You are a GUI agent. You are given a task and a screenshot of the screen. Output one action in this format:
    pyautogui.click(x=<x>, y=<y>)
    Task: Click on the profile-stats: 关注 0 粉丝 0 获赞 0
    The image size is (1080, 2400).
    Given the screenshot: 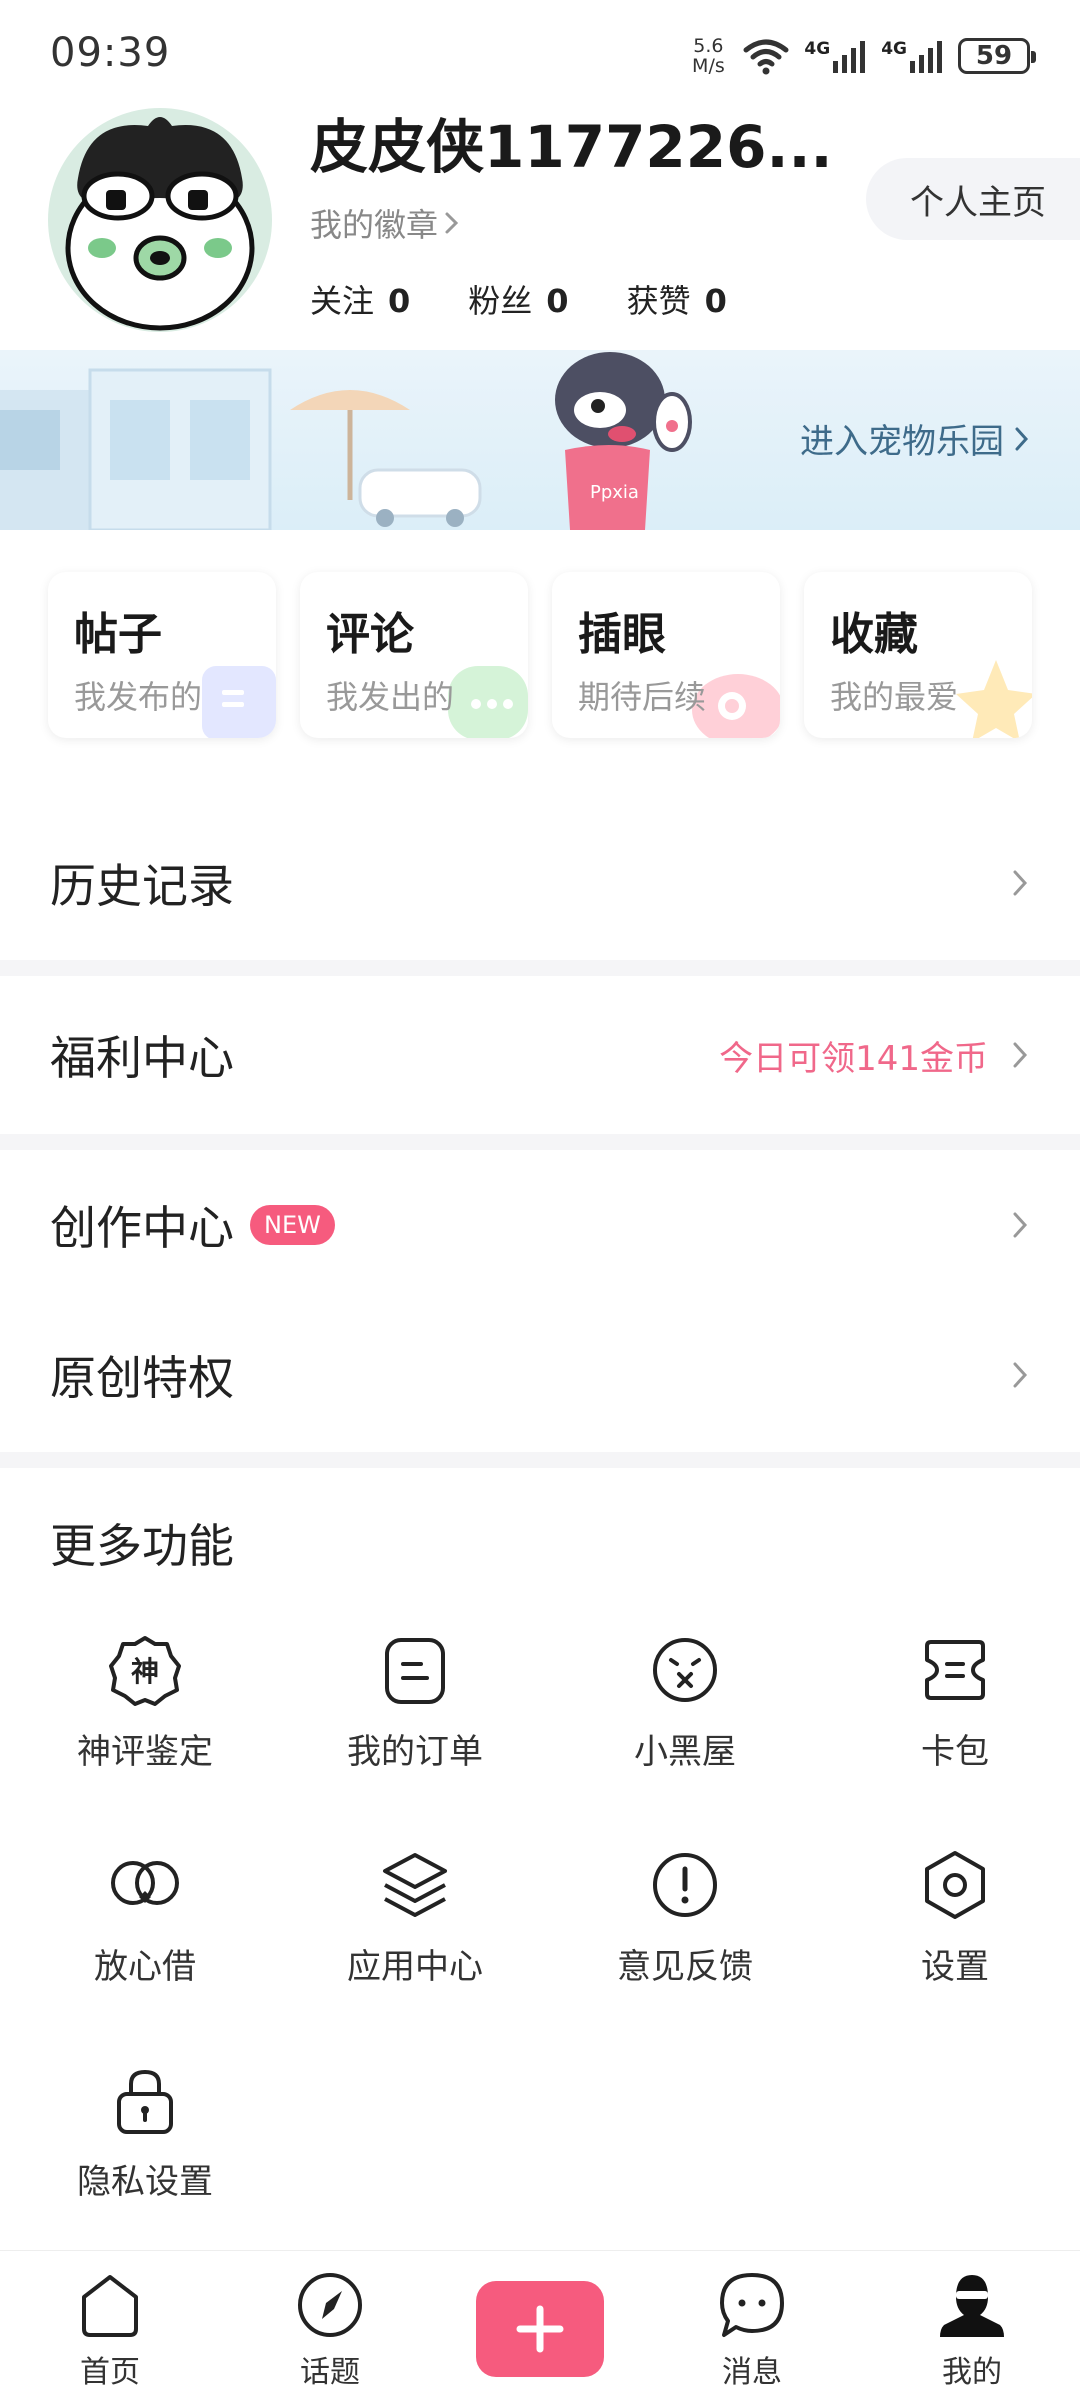 What is the action you would take?
    pyautogui.click(x=518, y=299)
    